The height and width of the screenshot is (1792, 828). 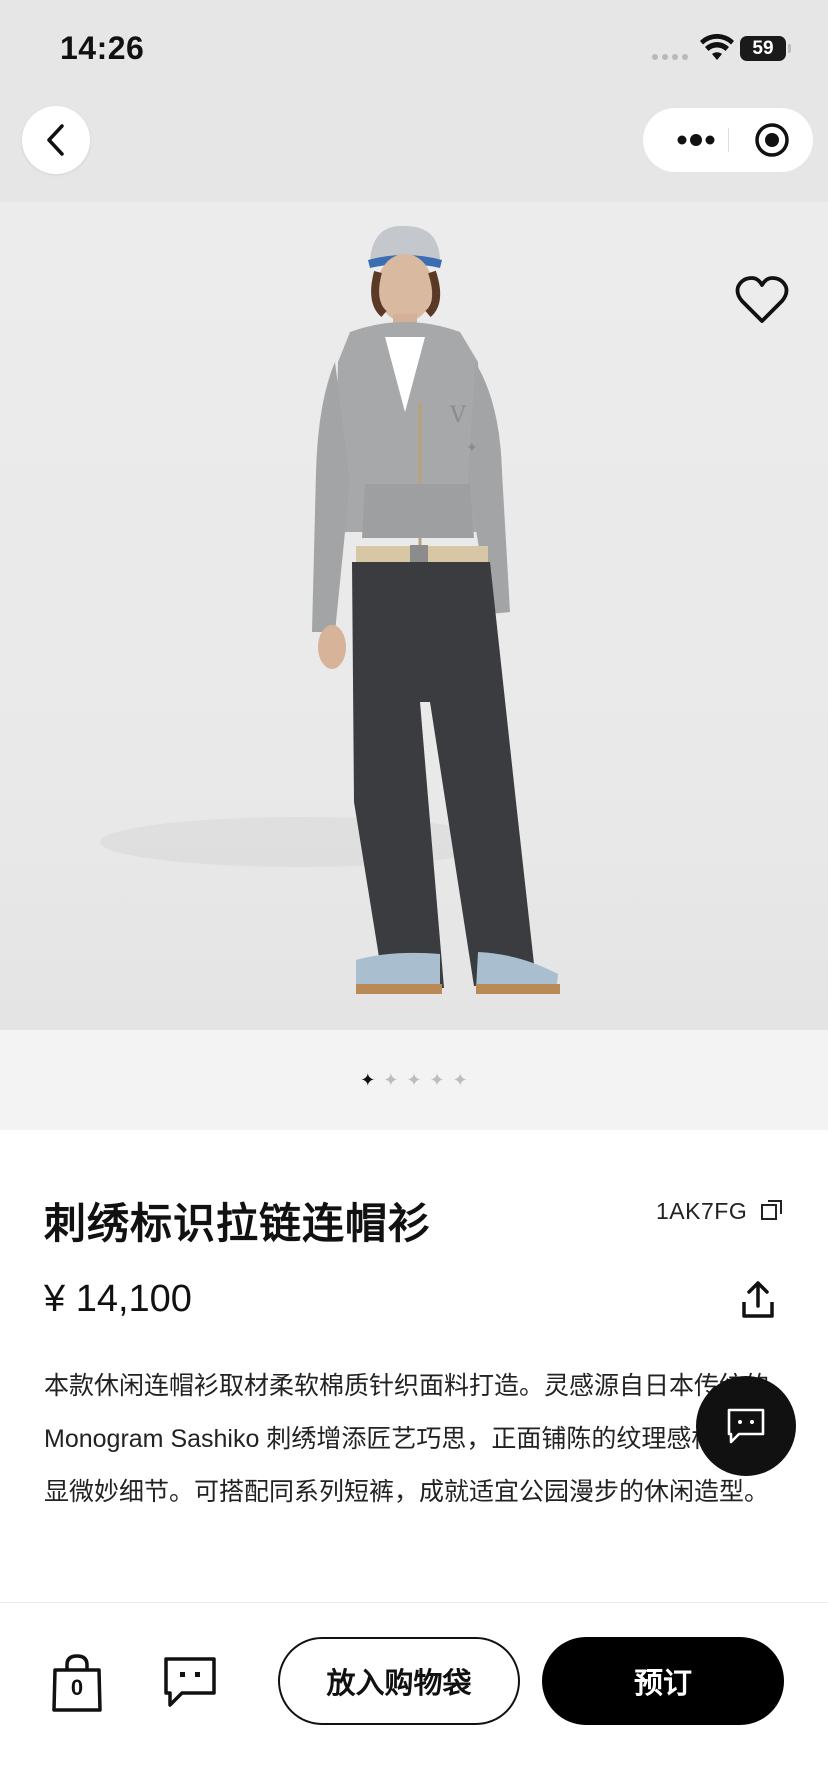 I want to click on more-button, so click(x=696, y=140).